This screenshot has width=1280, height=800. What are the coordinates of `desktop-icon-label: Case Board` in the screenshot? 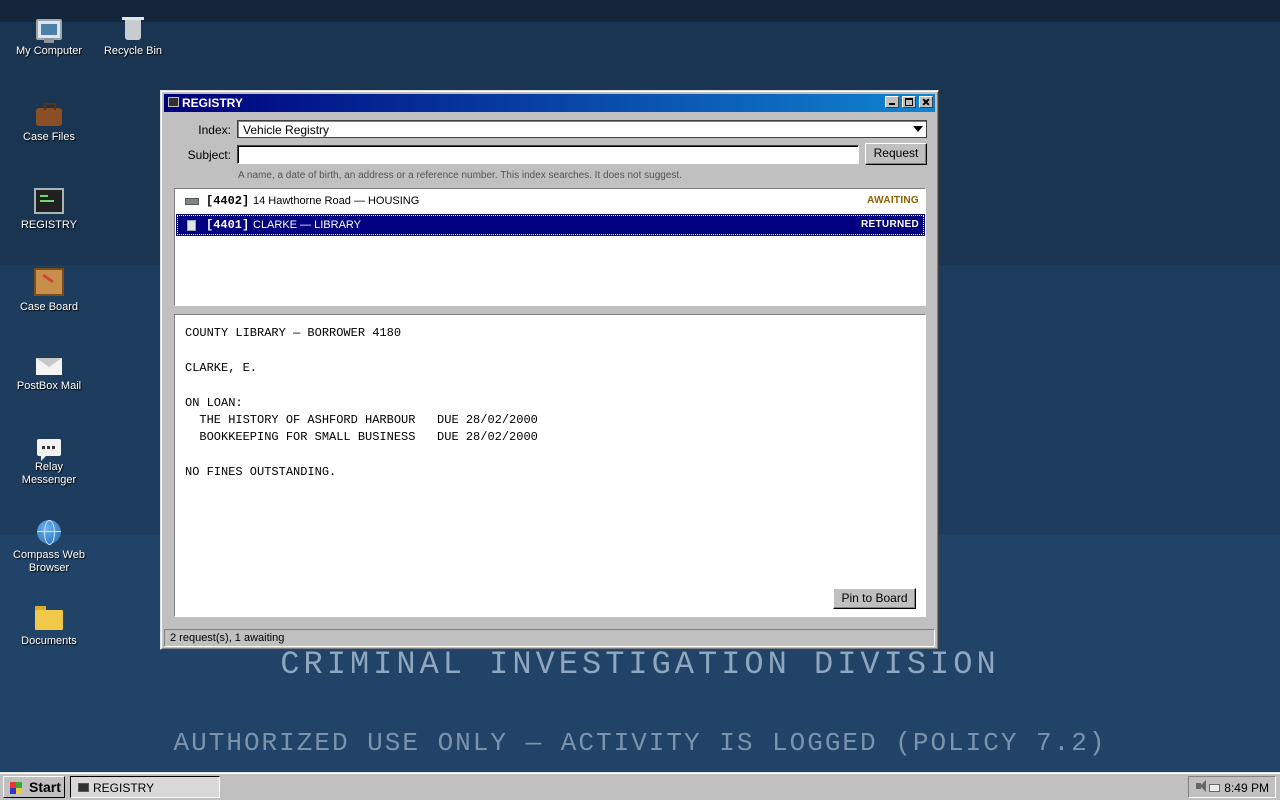 It's located at (49, 307).